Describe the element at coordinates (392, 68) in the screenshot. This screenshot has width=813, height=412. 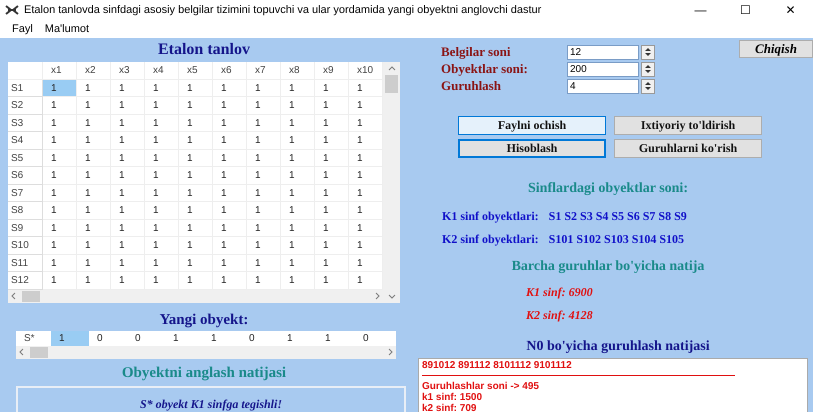
I see `scroll-up-icon` at that location.